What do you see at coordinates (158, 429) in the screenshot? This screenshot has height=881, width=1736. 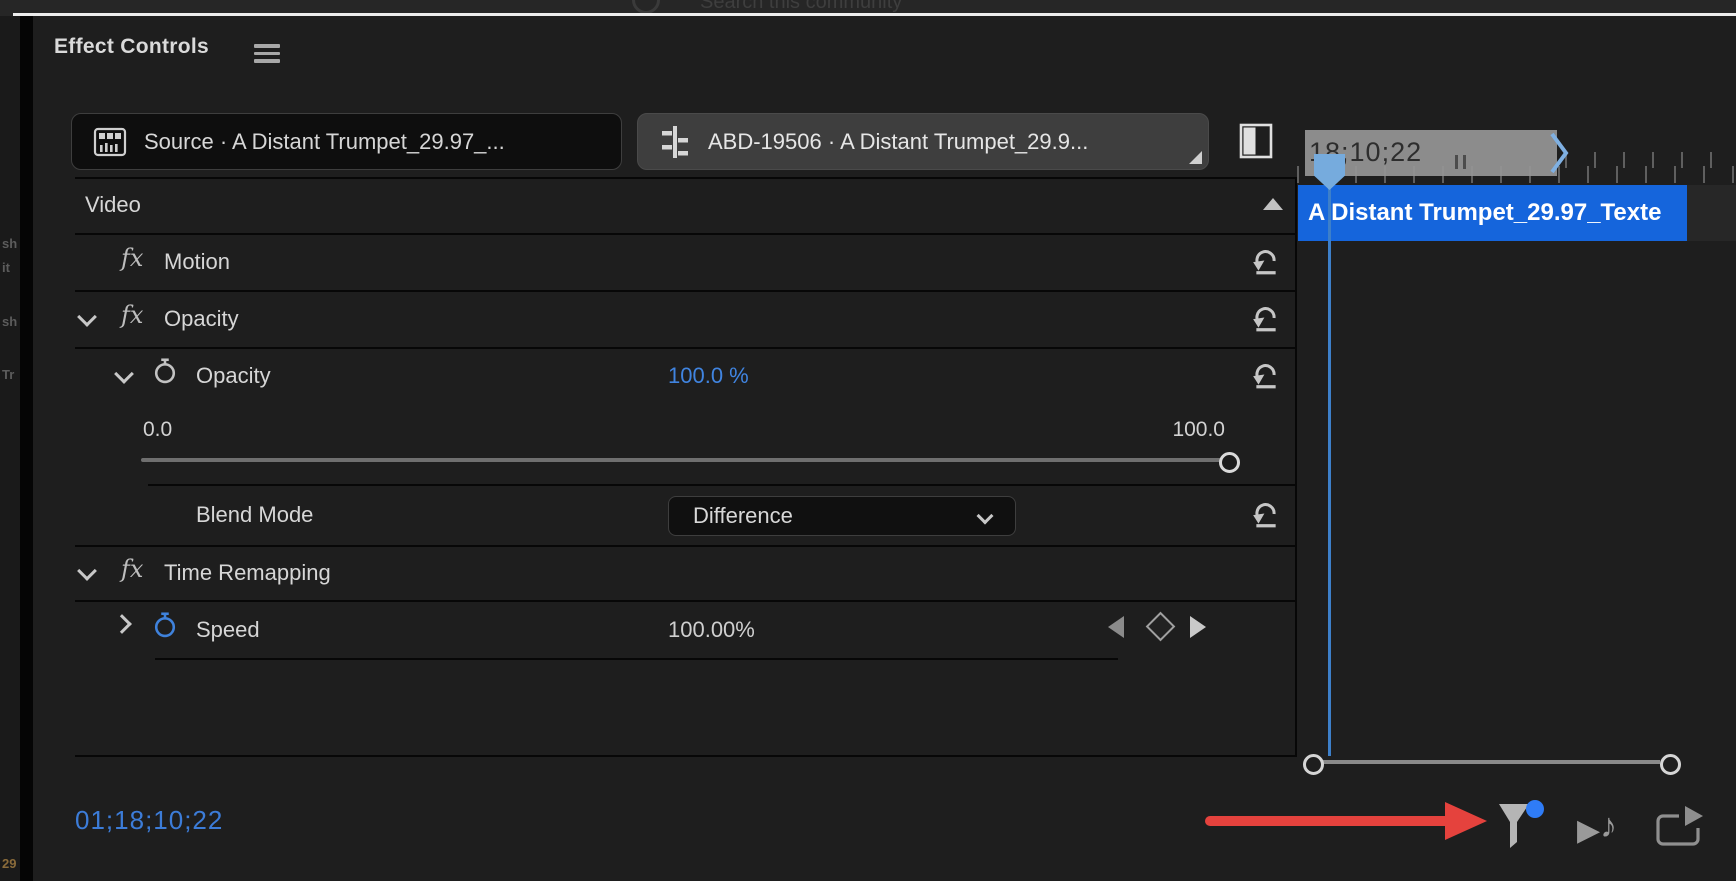 I see `slider-min-label: 0.0` at bounding box center [158, 429].